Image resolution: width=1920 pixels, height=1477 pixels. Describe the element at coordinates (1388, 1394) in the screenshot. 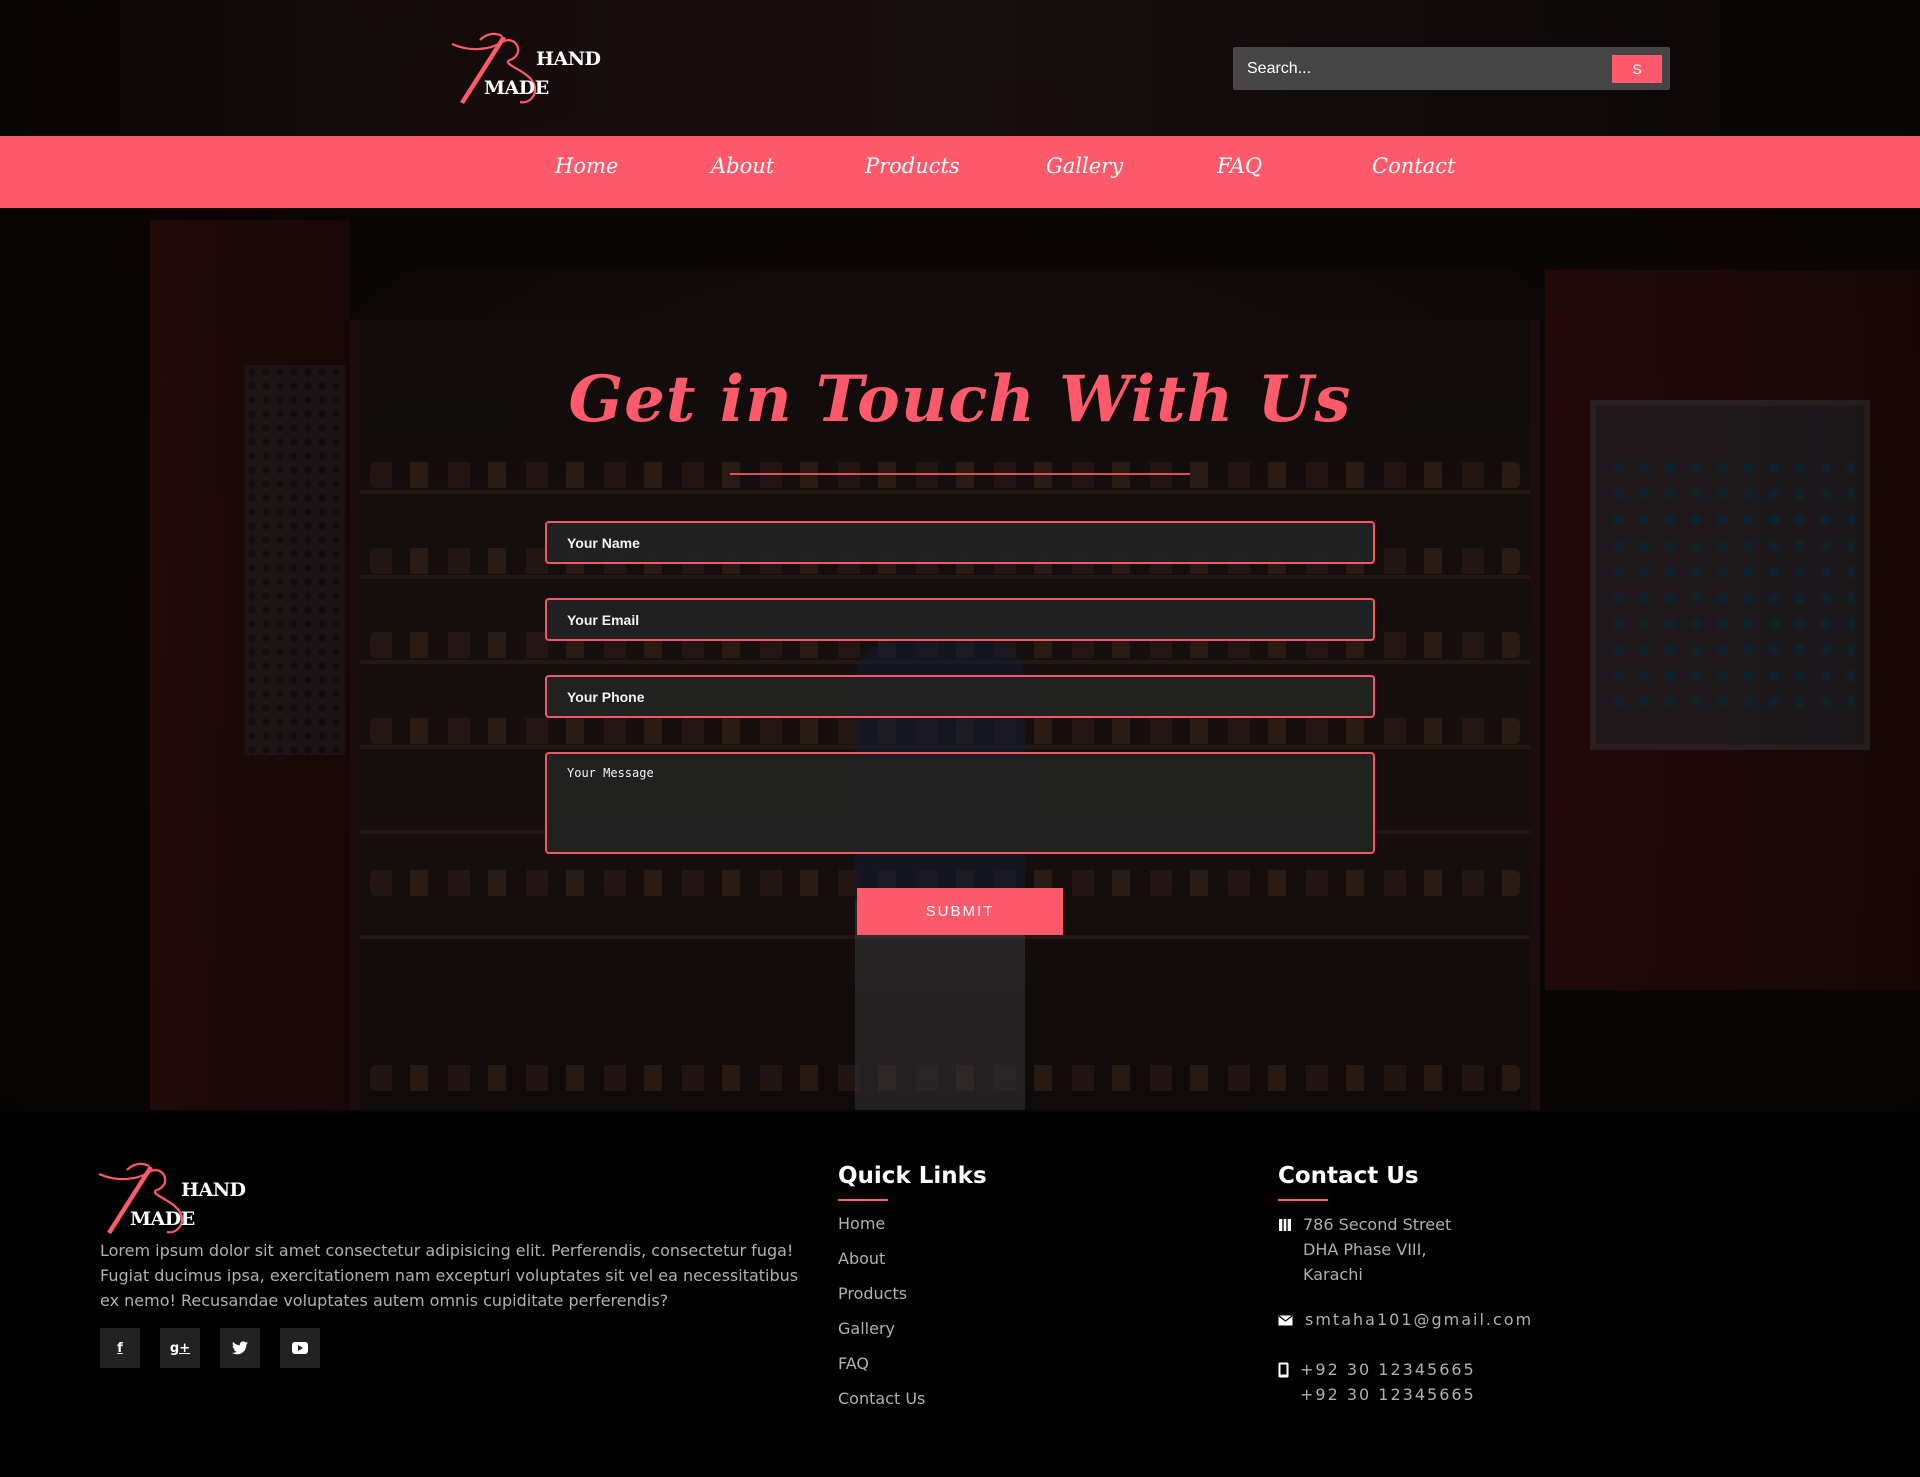

I see `phone-number-2: +92 30 12345665` at that location.